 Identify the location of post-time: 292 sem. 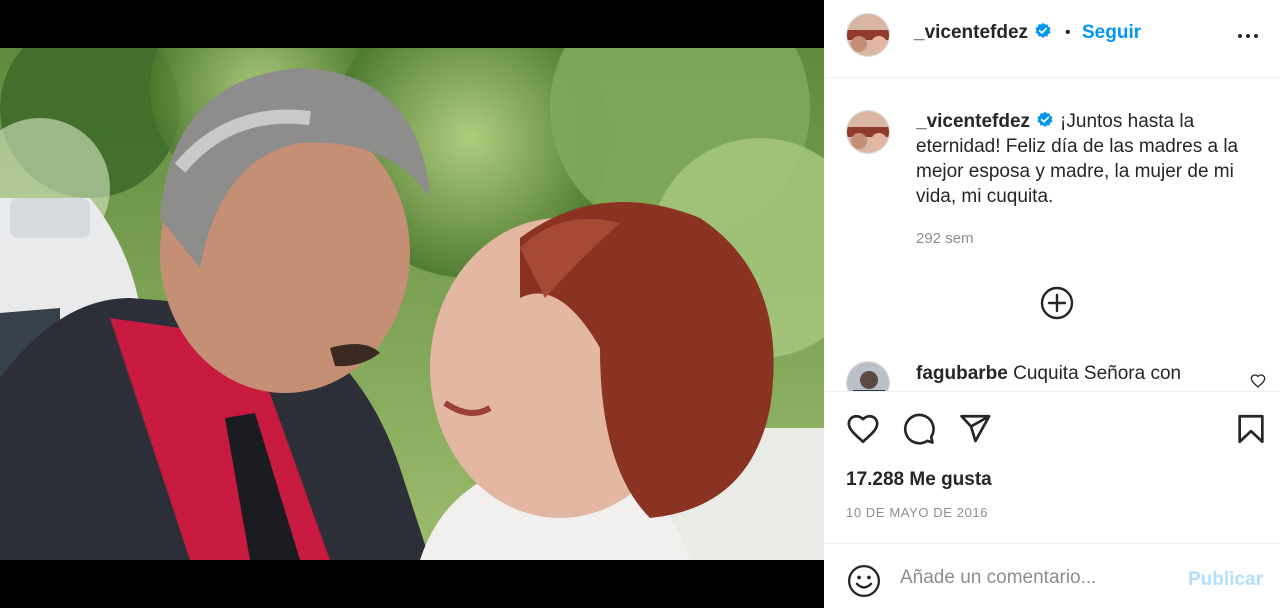
(945, 238).